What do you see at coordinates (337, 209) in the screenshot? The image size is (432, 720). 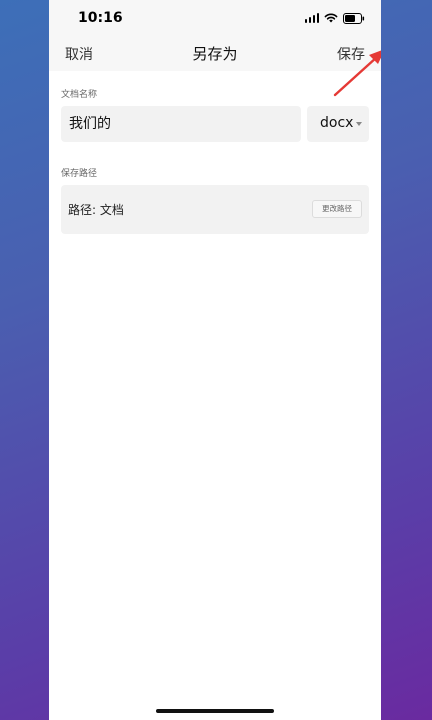 I see `change-path-button: 更改路径` at bounding box center [337, 209].